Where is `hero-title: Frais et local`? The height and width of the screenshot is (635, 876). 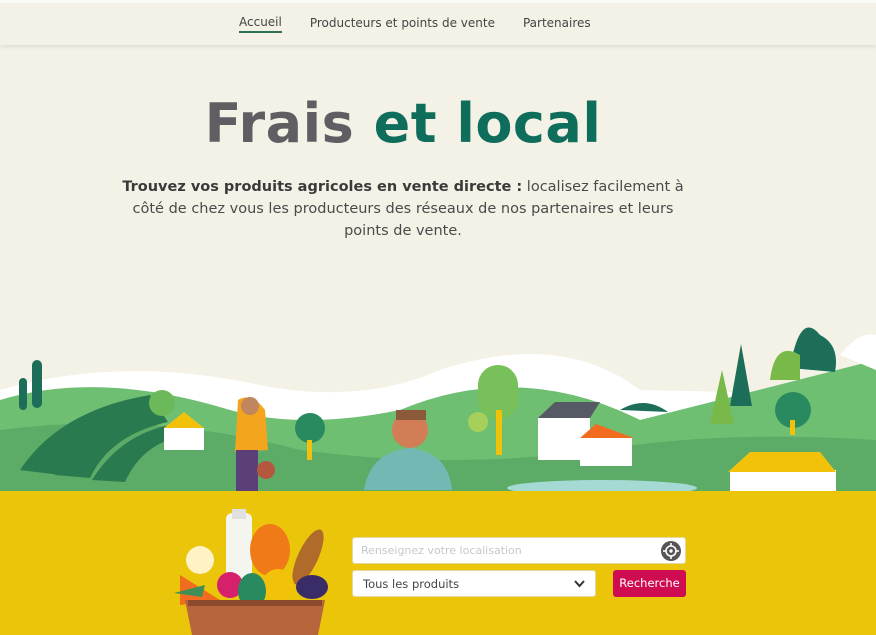
hero-title: Frais et local is located at coordinates (403, 123).